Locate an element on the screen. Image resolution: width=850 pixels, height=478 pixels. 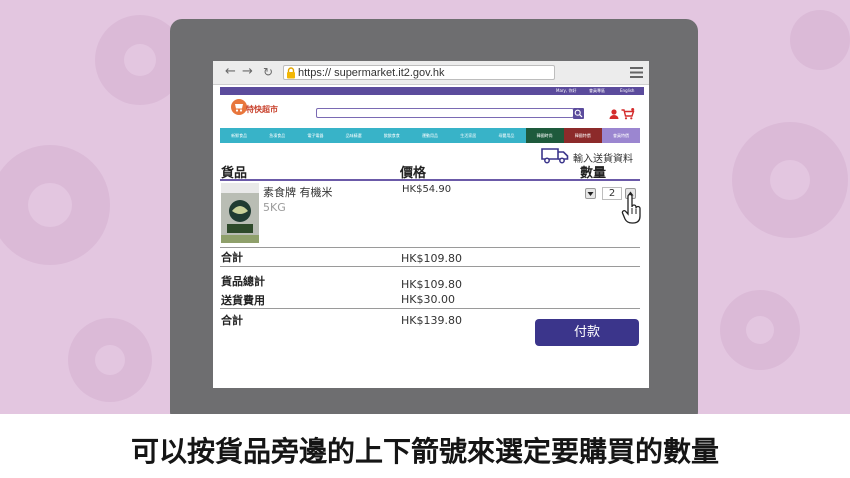
category-tab: 品味精選 is located at coordinates (353, 135).